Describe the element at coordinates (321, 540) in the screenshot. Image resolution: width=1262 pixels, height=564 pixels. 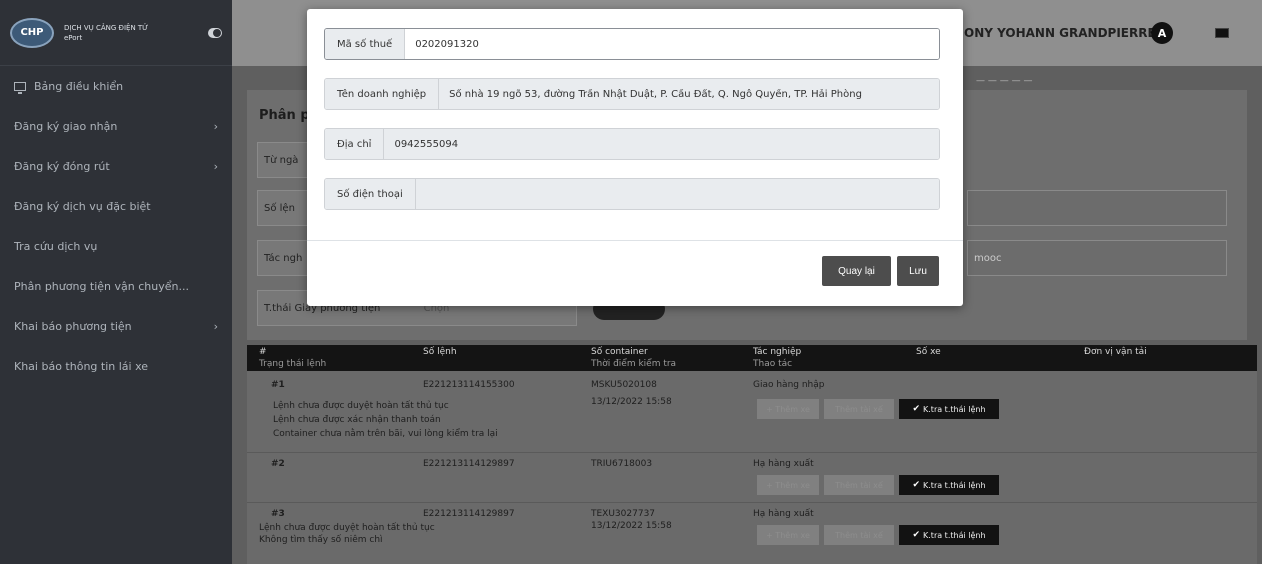
I see `row-status-line: Không tìm thấy số niêm chì` at that location.